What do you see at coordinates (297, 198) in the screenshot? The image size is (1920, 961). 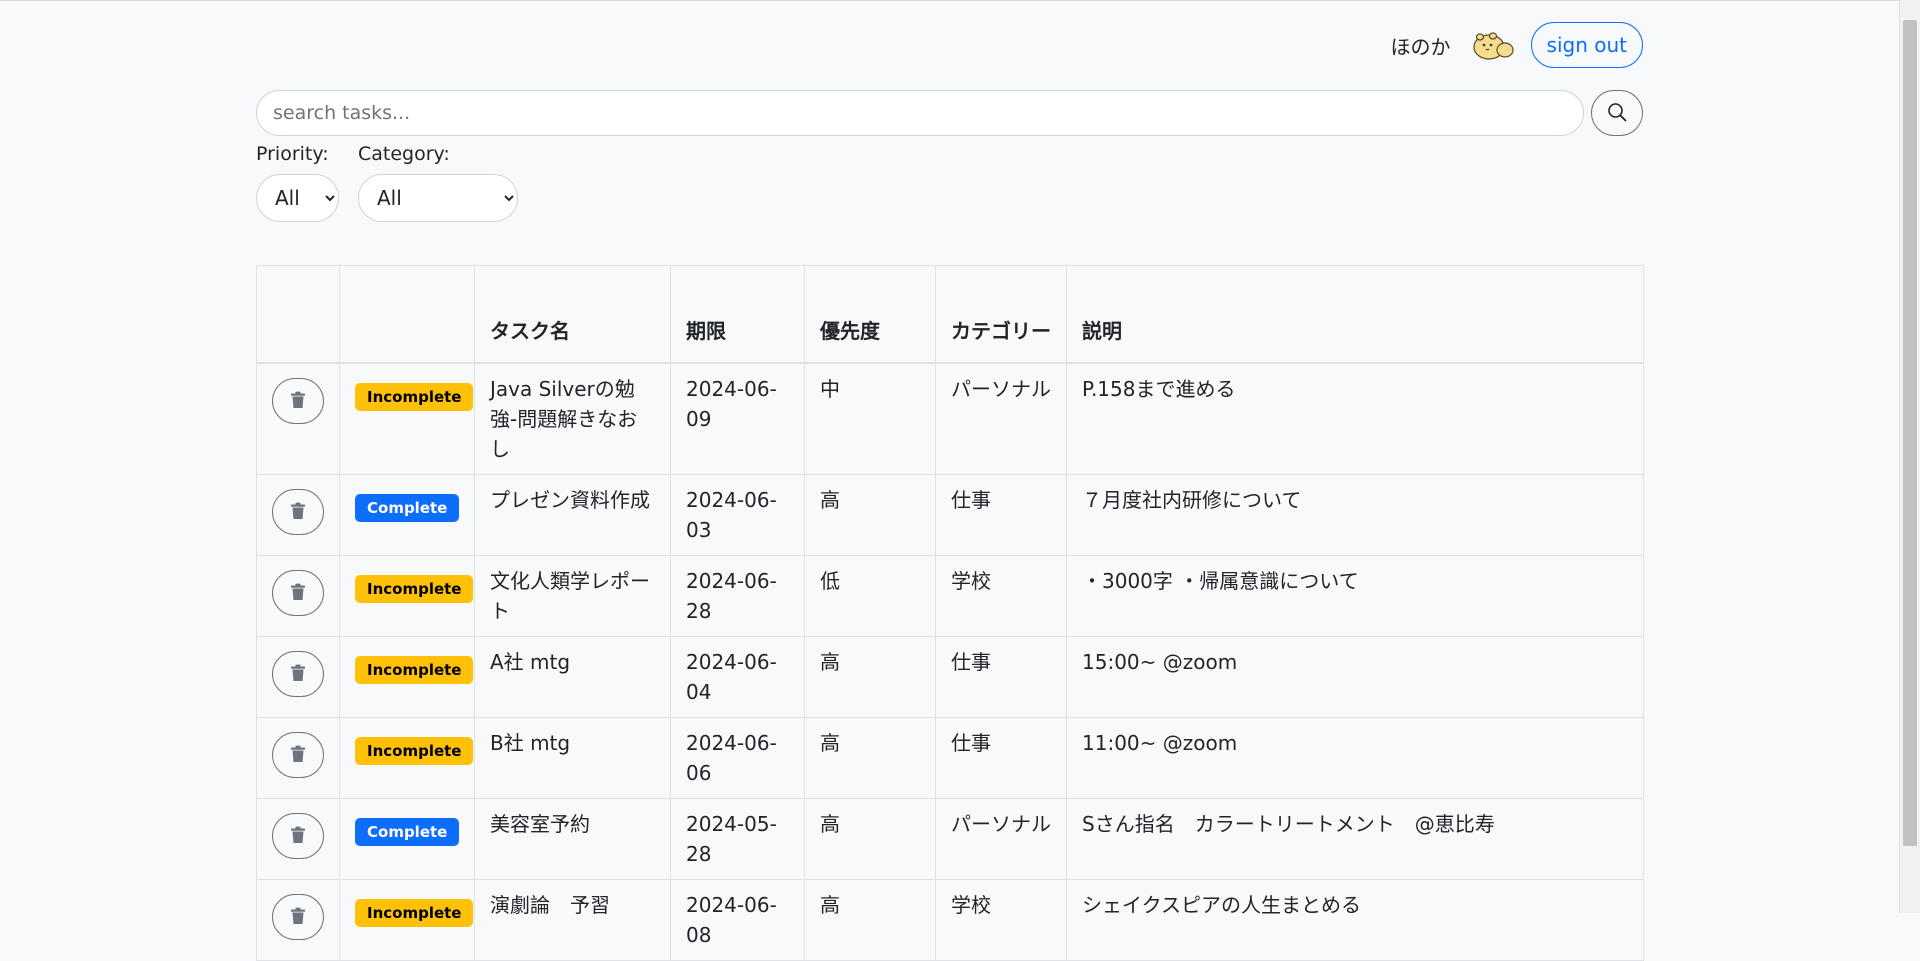 I see `priority-select: All` at bounding box center [297, 198].